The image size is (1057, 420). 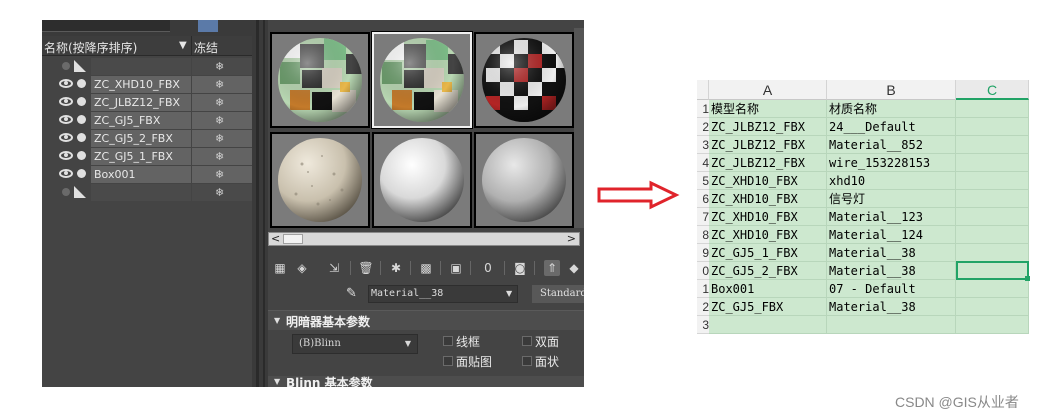 I want to click on get-material-icon: ▦, so click(x=280, y=268).